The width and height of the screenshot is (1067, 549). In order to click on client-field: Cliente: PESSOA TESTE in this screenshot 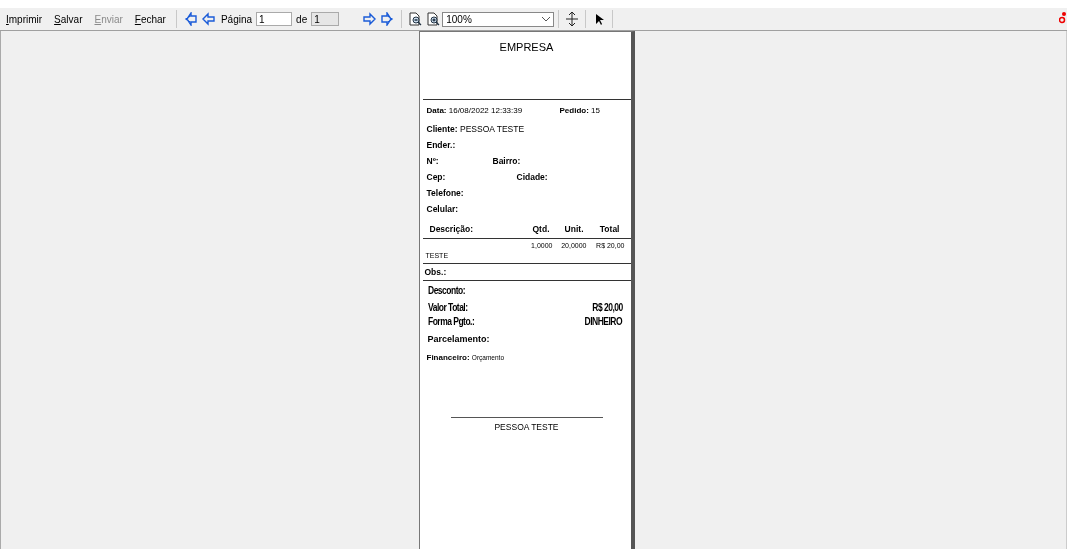, I will do `click(475, 129)`.